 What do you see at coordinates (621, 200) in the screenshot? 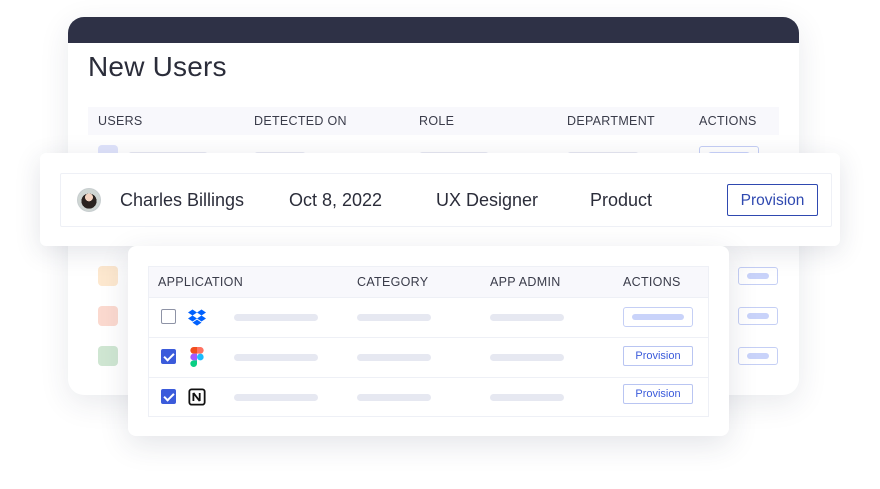
I see `user-department: Product` at bounding box center [621, 200].